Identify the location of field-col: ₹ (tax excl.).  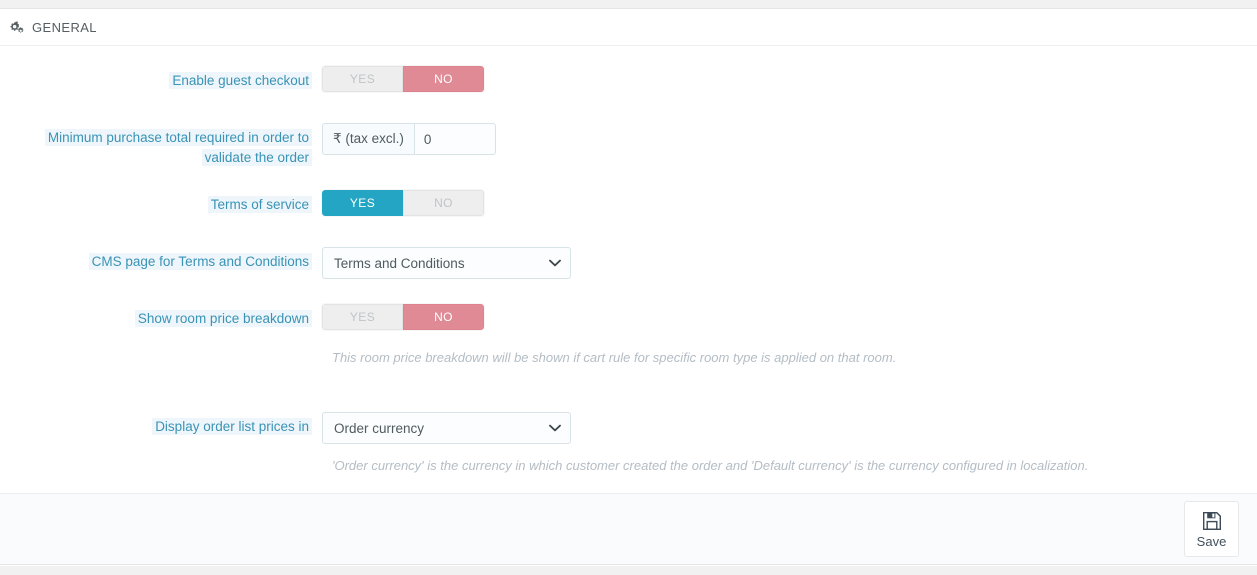
(784, 138).